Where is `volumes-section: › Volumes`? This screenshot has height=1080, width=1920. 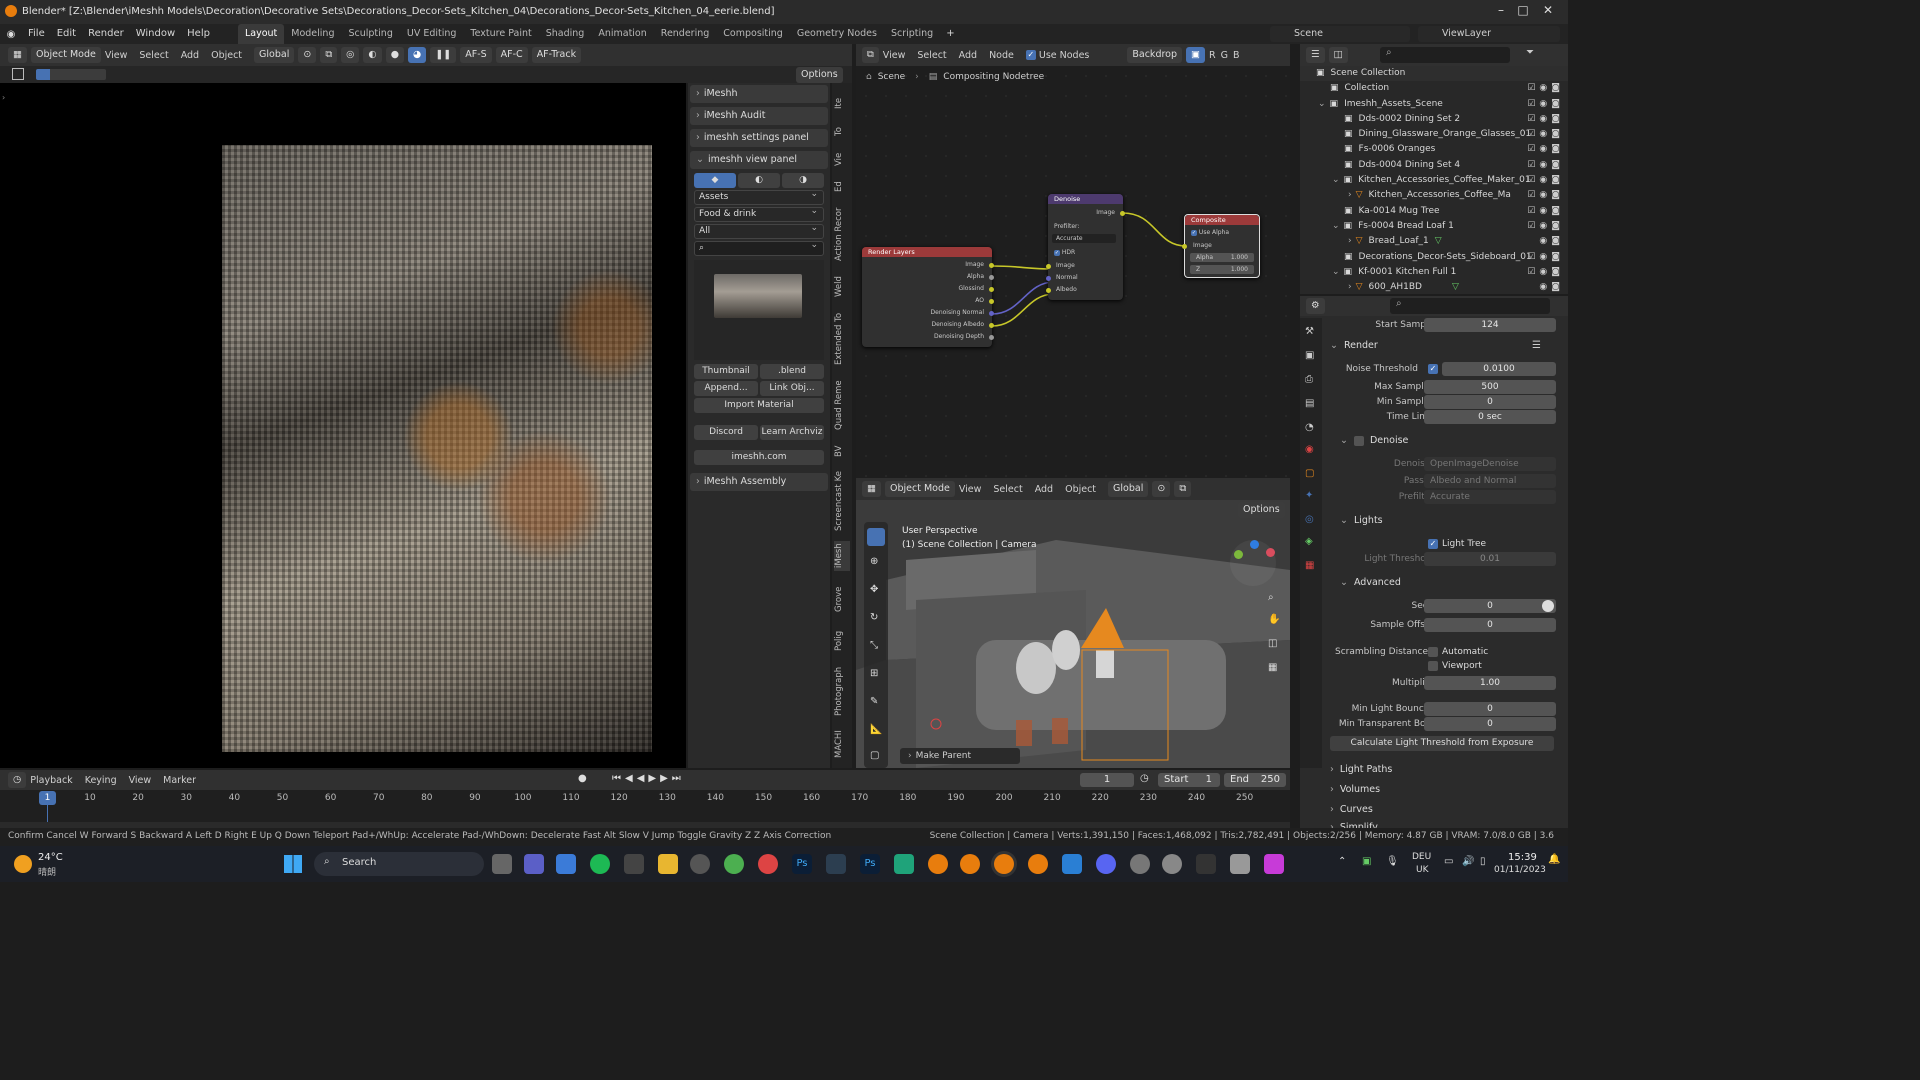
volumes-section: › Volumes is located at coordinates (1355, 789).